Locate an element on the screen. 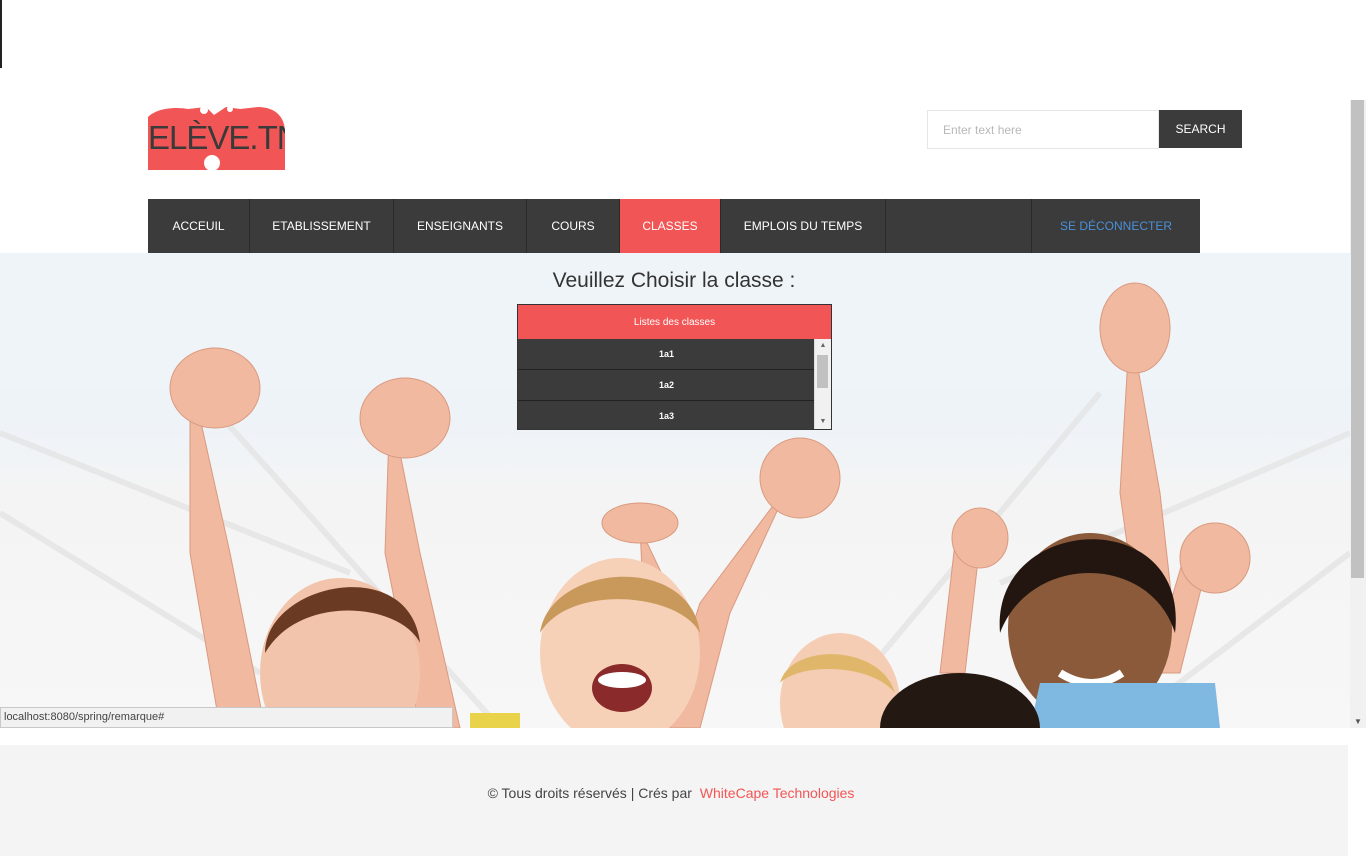  page-scrollbar: ▼ is located at coordinates (1358, 414).